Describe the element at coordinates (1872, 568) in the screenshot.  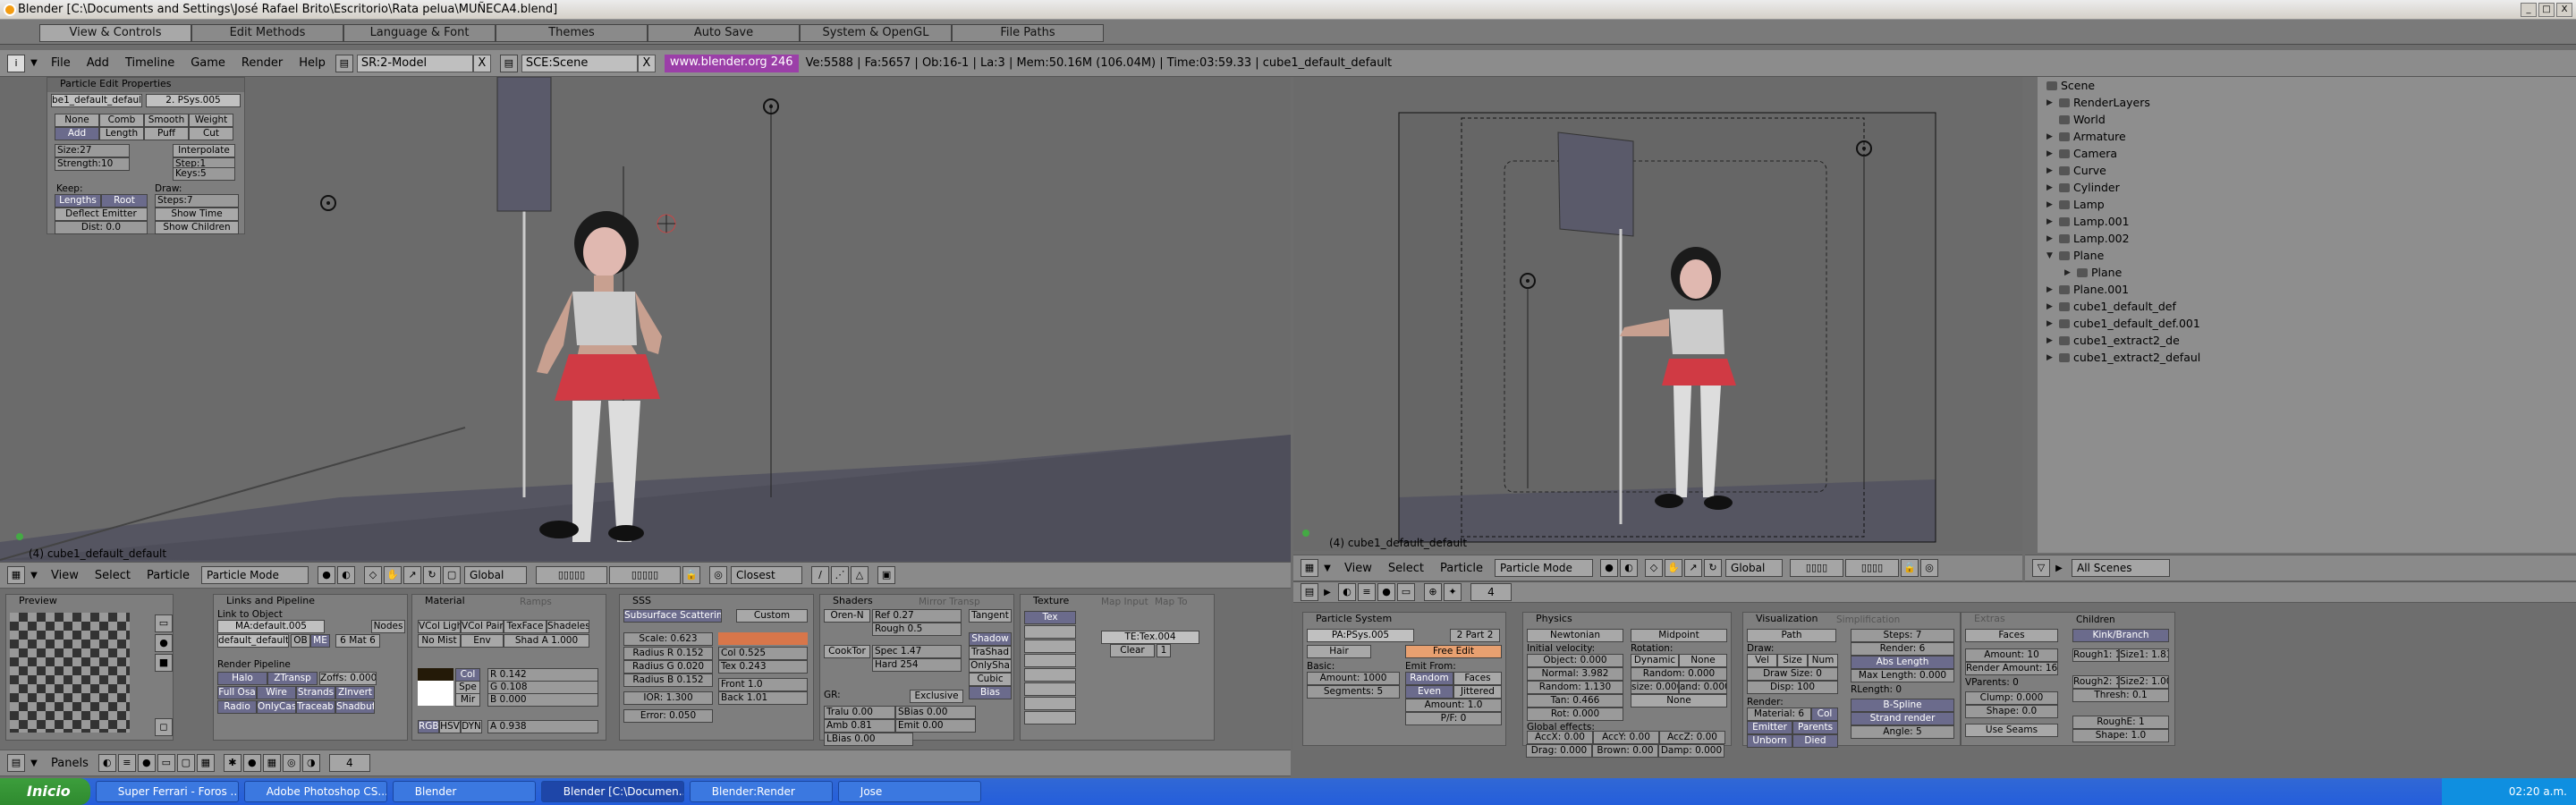
I see `layers-grid-2: ▯▯▯▯` at that location.